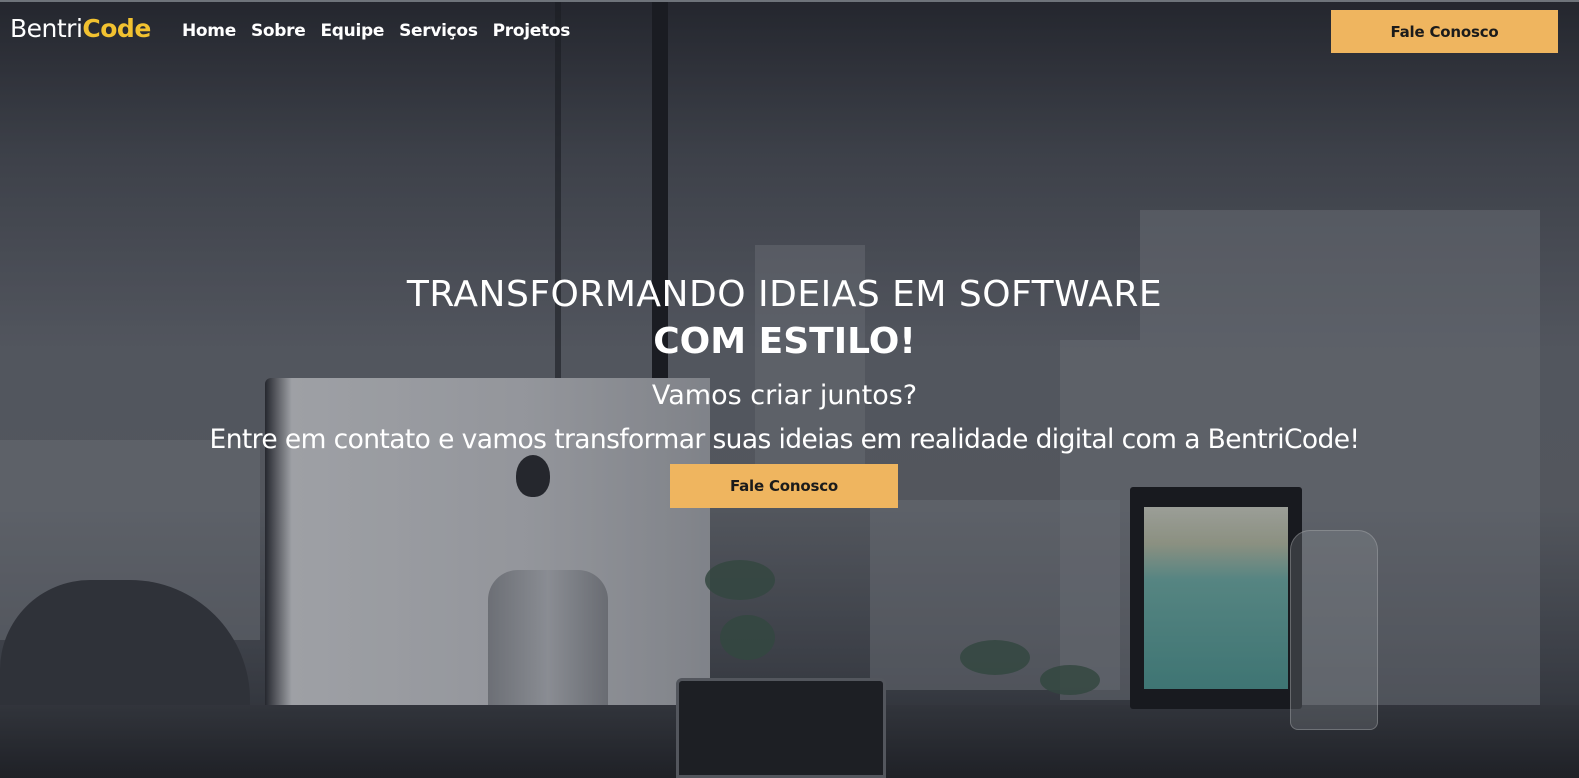  I want to click on main-nav: Home Sobre Equipe Serviços Projetos, so click(383, 31).